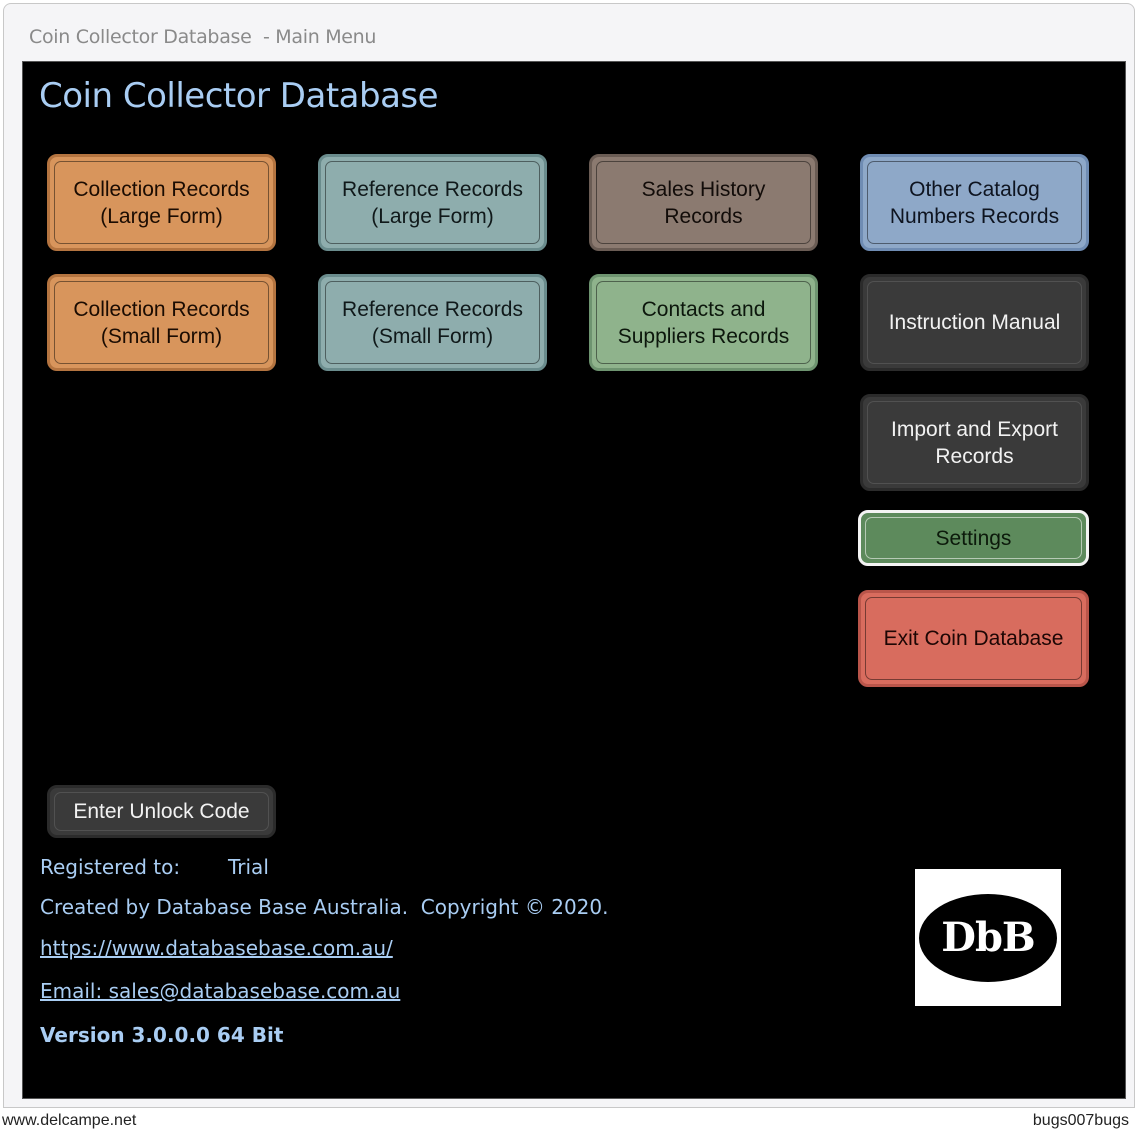 This screenshot has width=1139, height=1132. Describe the element at coordinates (220, 991) in the screenshot. I see `email-link: Email: sales@databasebase.com.au` at that location.